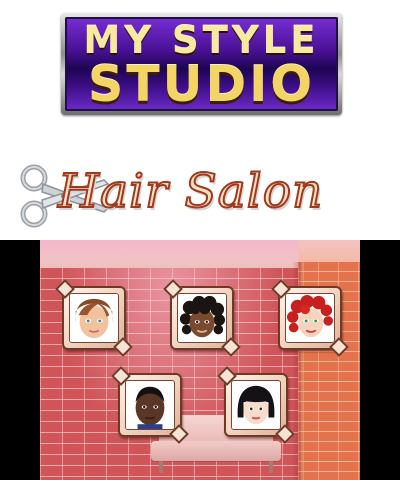 The image size is (400, 480). I want to click on client-portrait-man, so click(150, 405).